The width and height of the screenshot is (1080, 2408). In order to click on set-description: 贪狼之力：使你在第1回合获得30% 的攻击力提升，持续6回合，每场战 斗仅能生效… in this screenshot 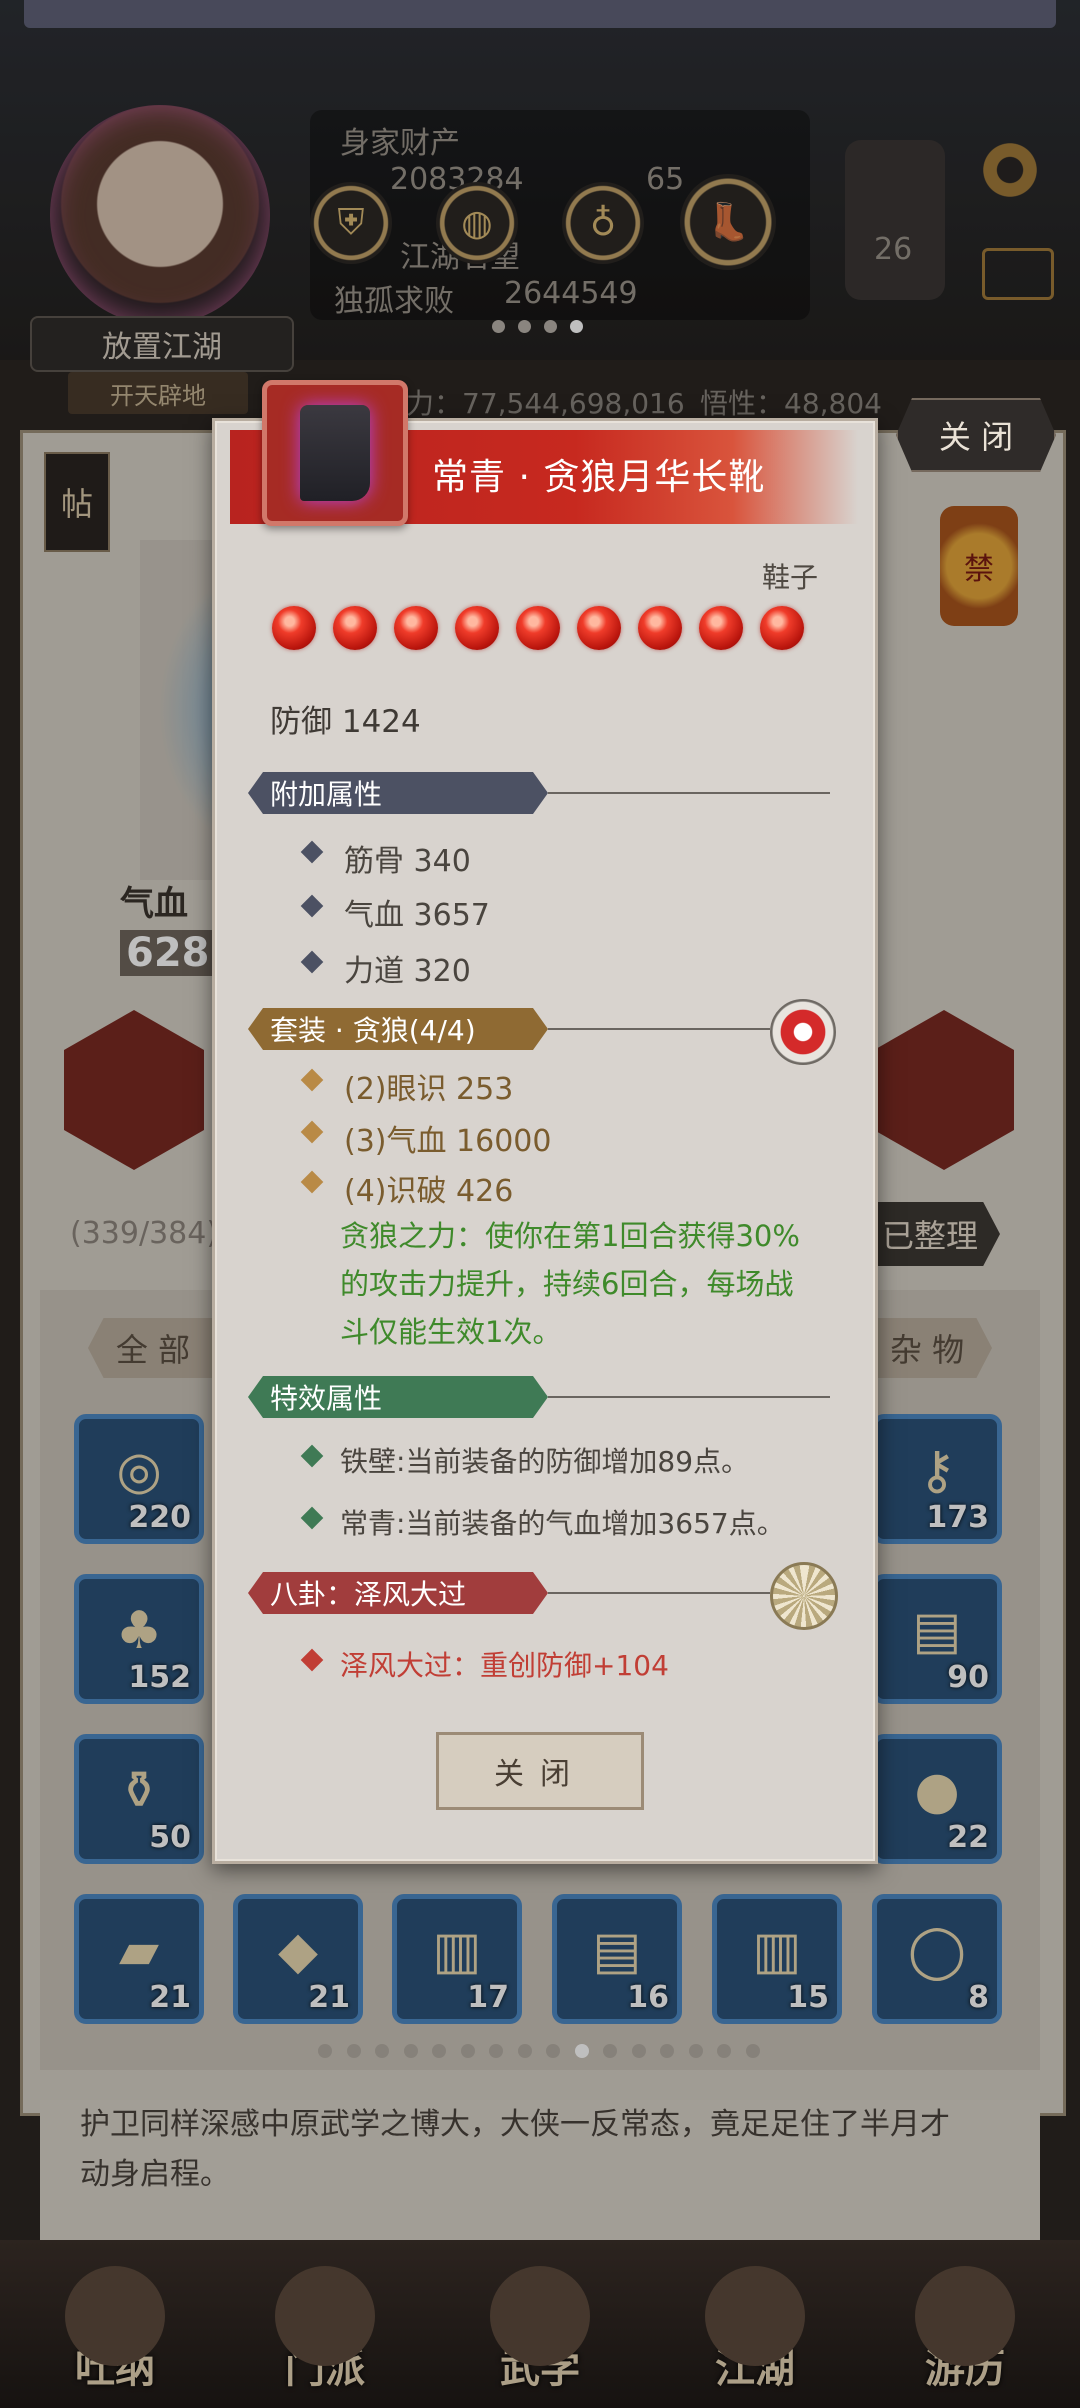, I will do `click(570, 1284)`.